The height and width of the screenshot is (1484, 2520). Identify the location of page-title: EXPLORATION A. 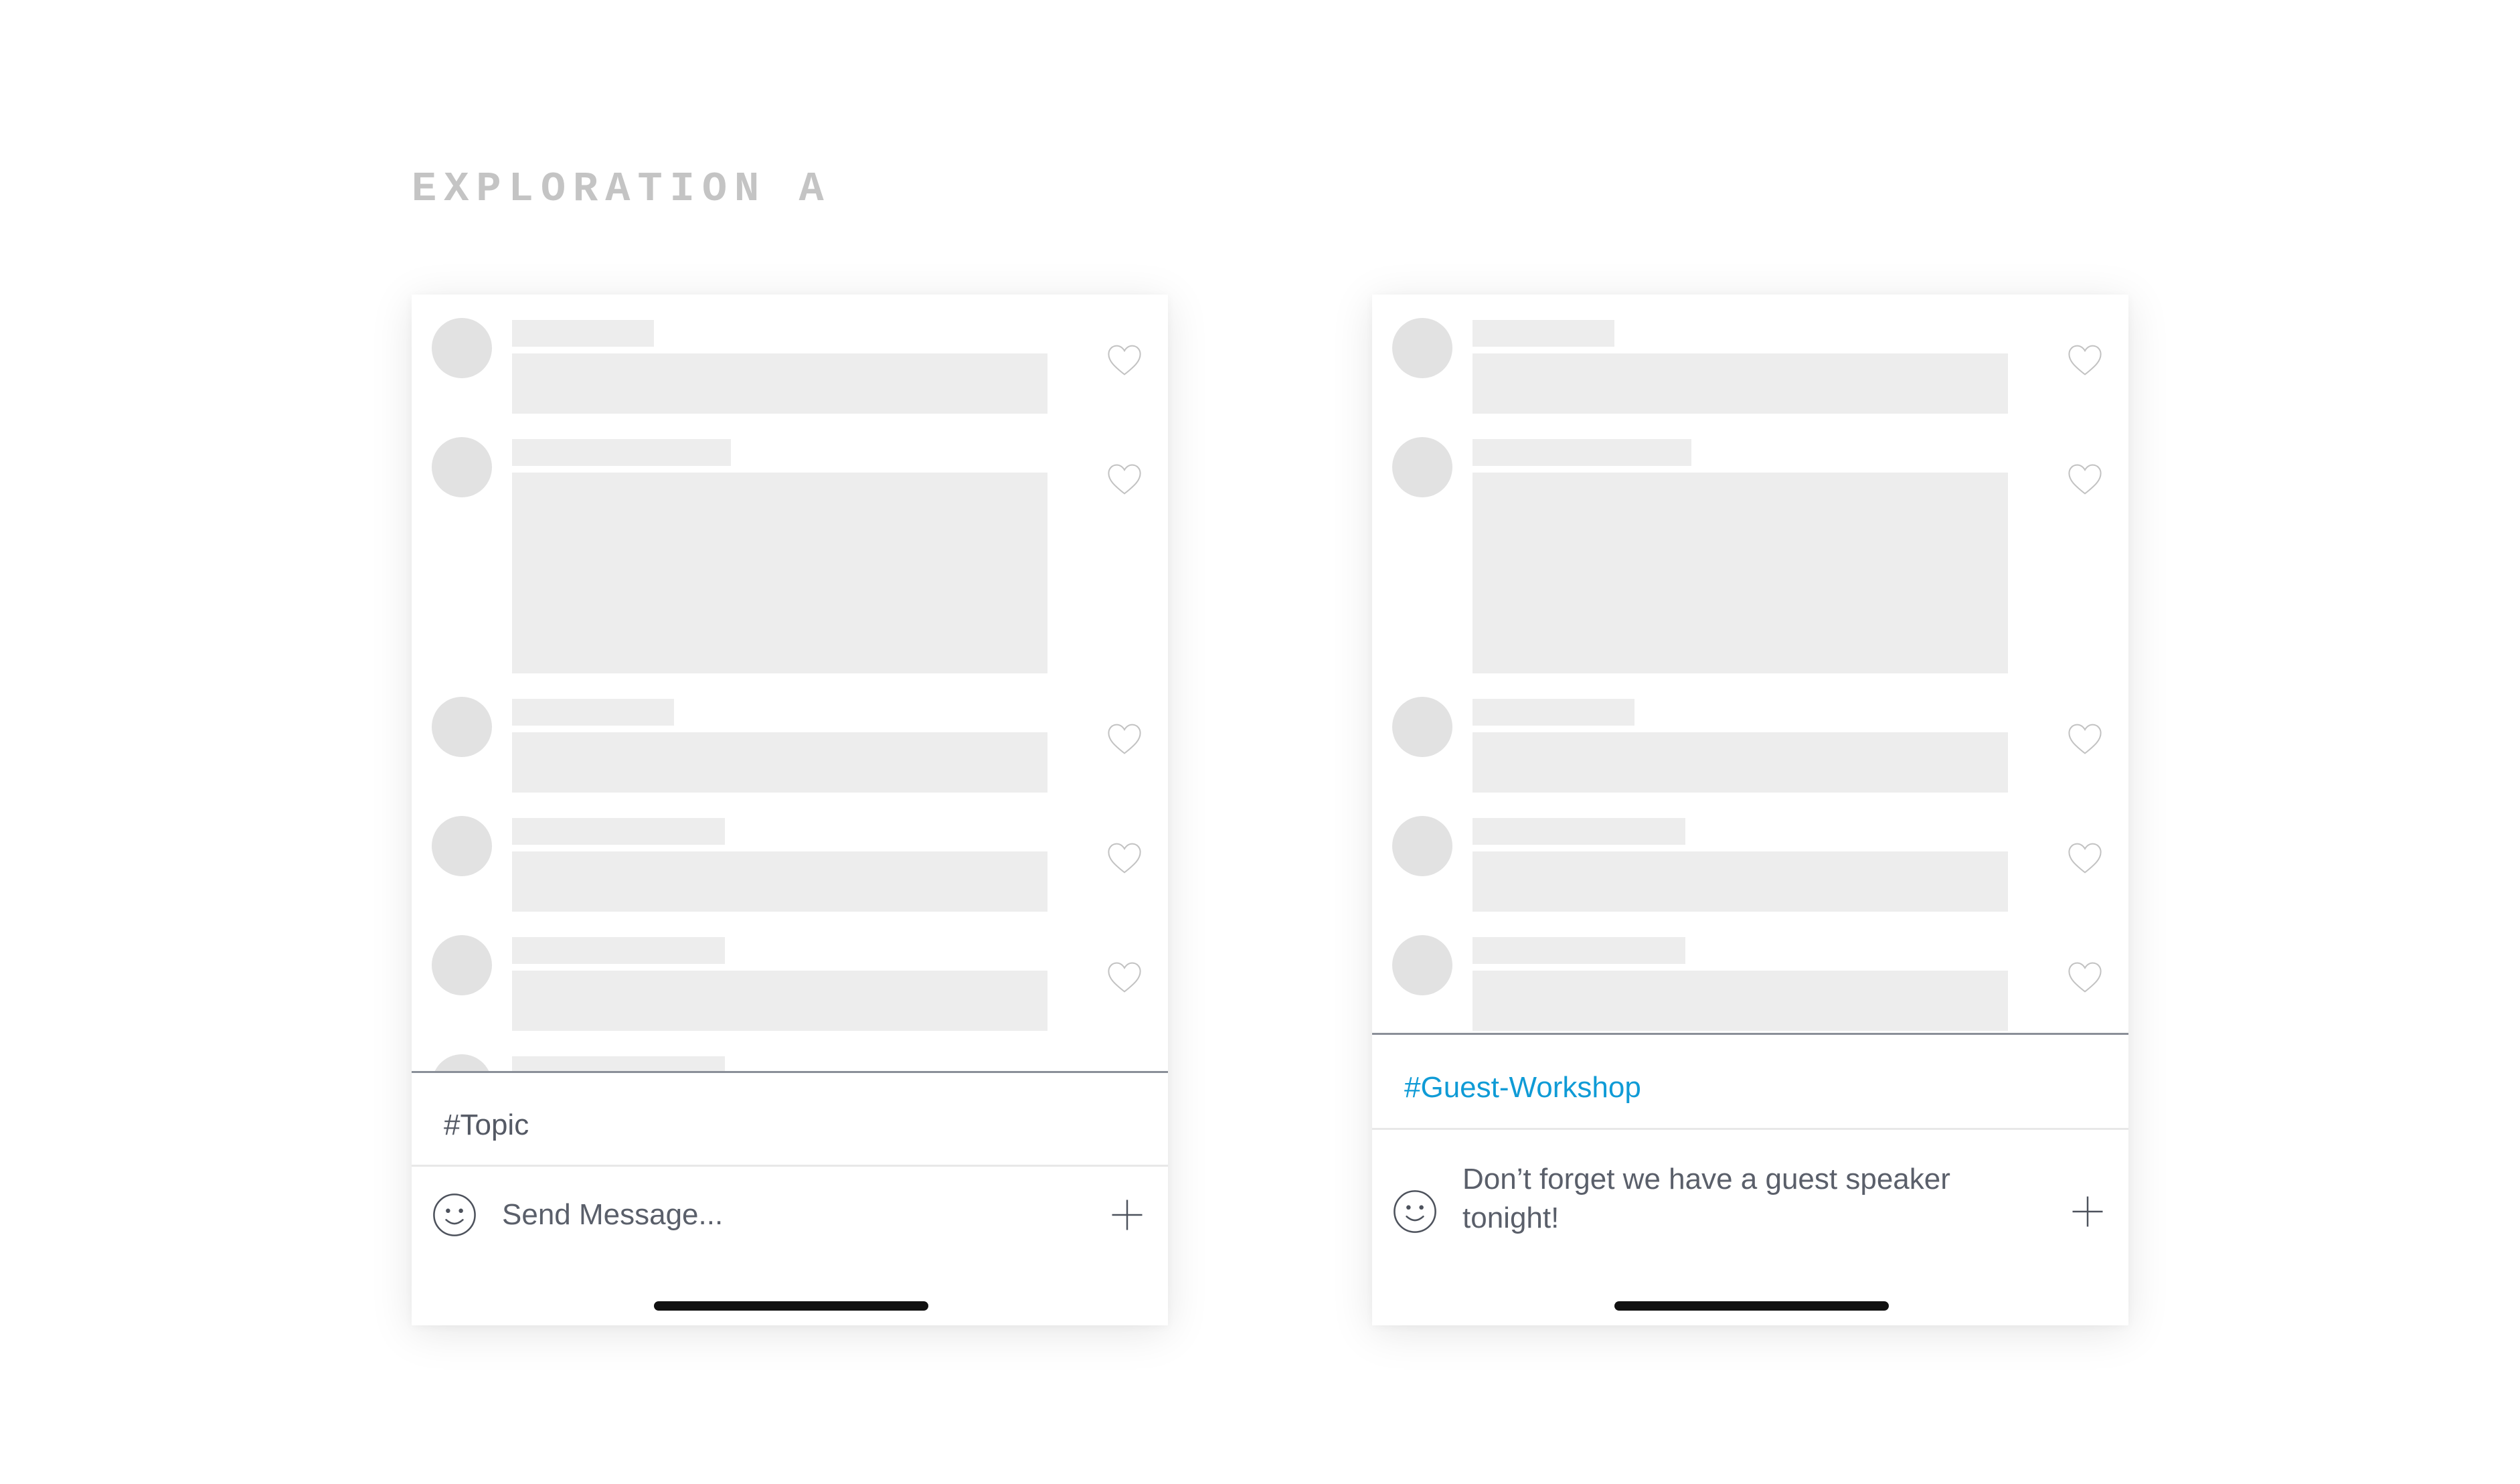
(621, 189).